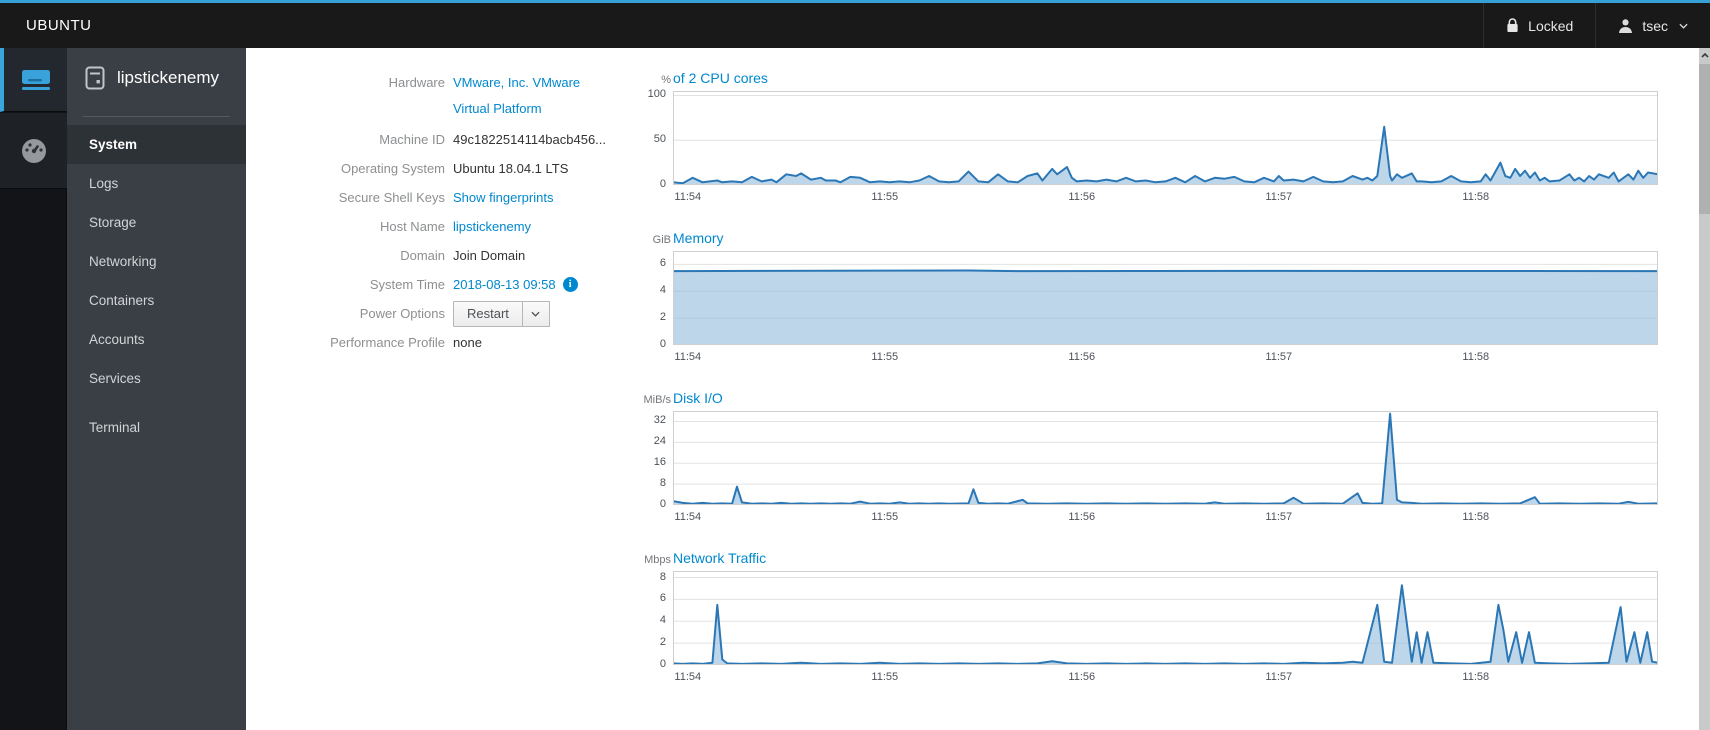 This screenshot has height=730, width=1710. Describe the element at coordinates (488, 313) in the screenshot. I see `restart-button: Restart` at that location.